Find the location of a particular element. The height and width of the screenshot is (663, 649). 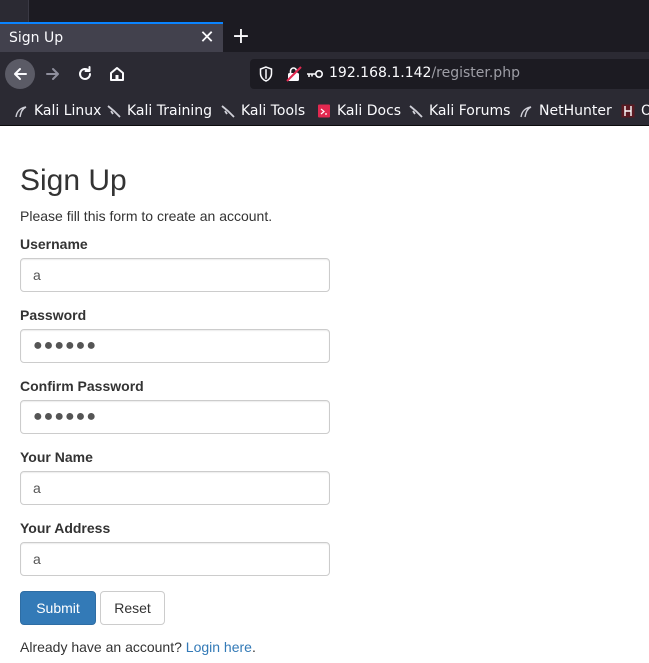

docs-book-icon is located at coordinates (324, 111).